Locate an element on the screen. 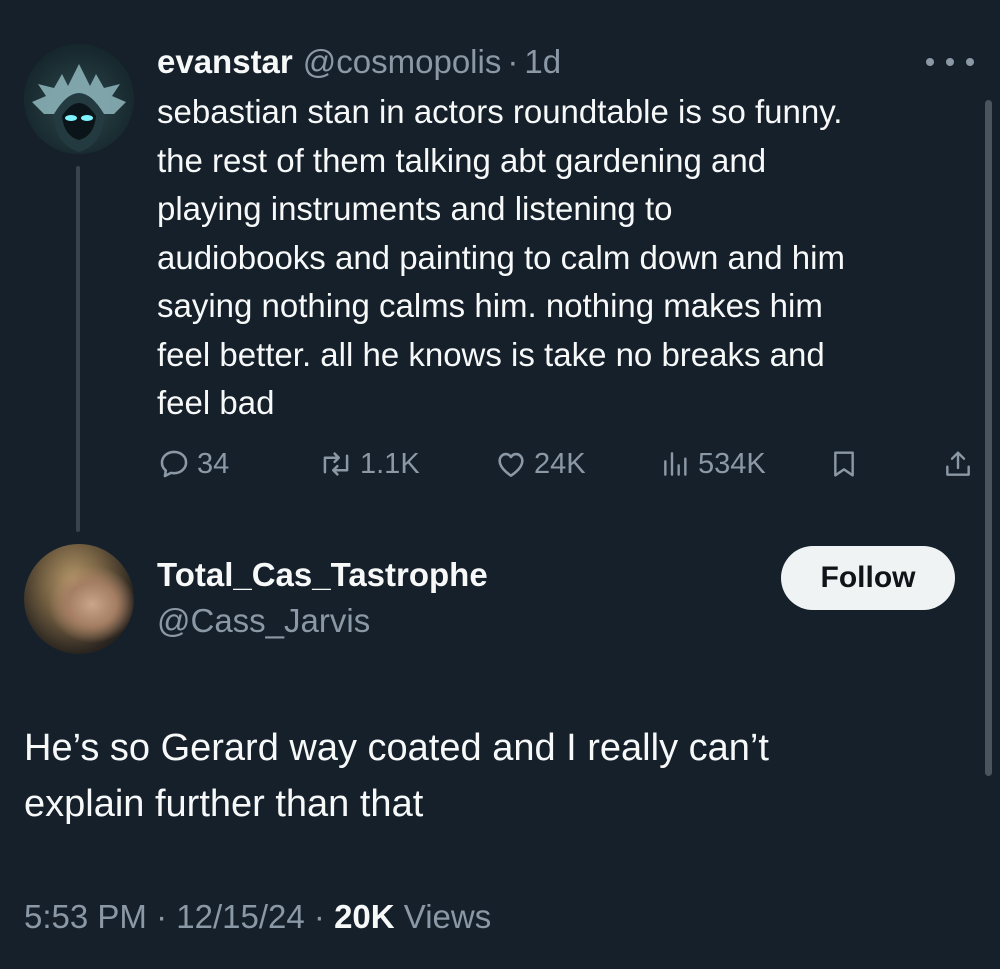 This screenshot has width=1000, height=969. reply-display-name: Total_Cas_Tastrophe is located at coordinates (322, 575).